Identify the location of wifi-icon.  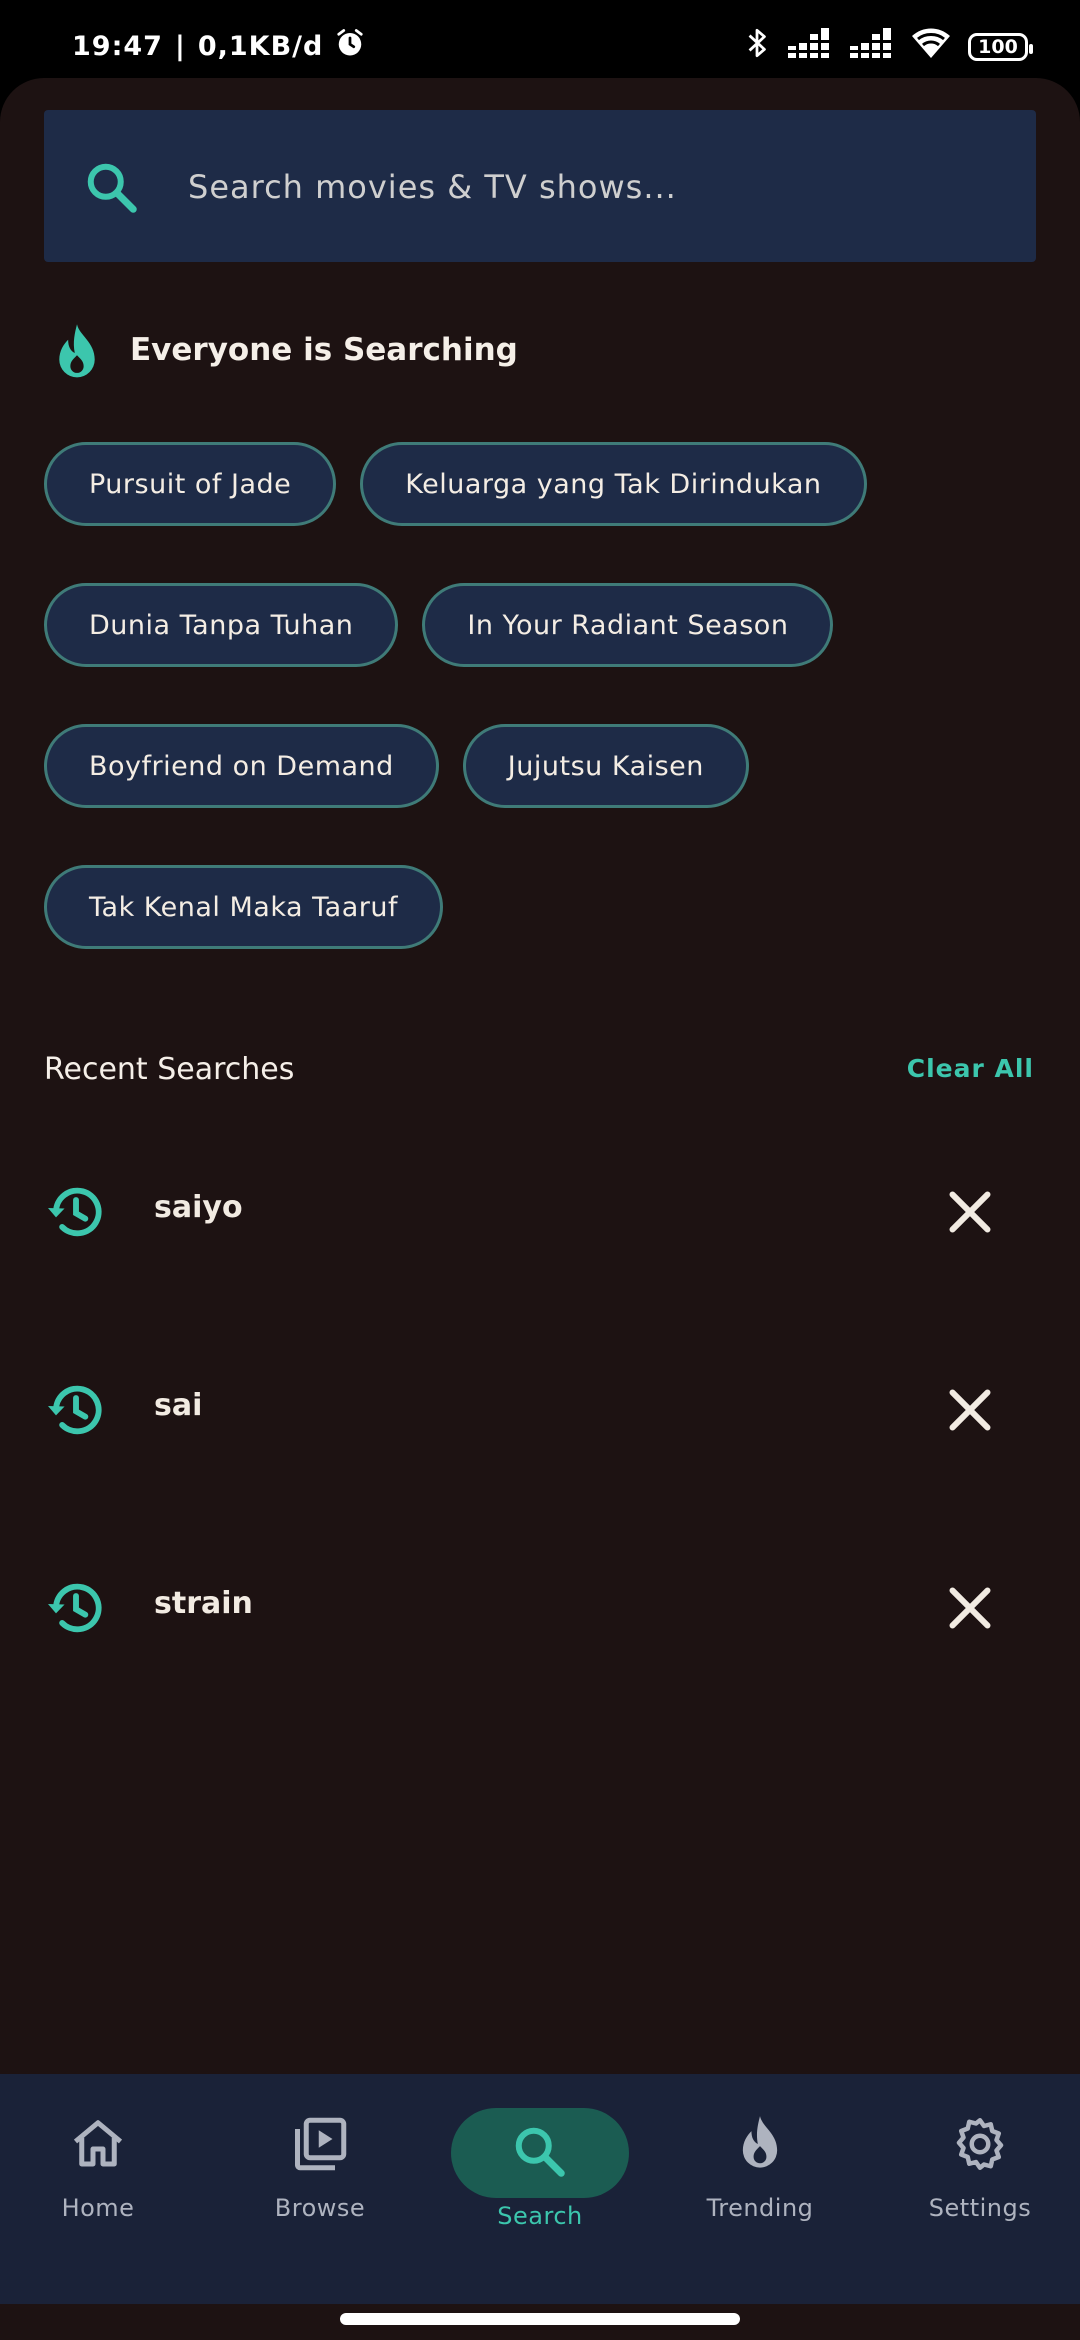
(931, 46).